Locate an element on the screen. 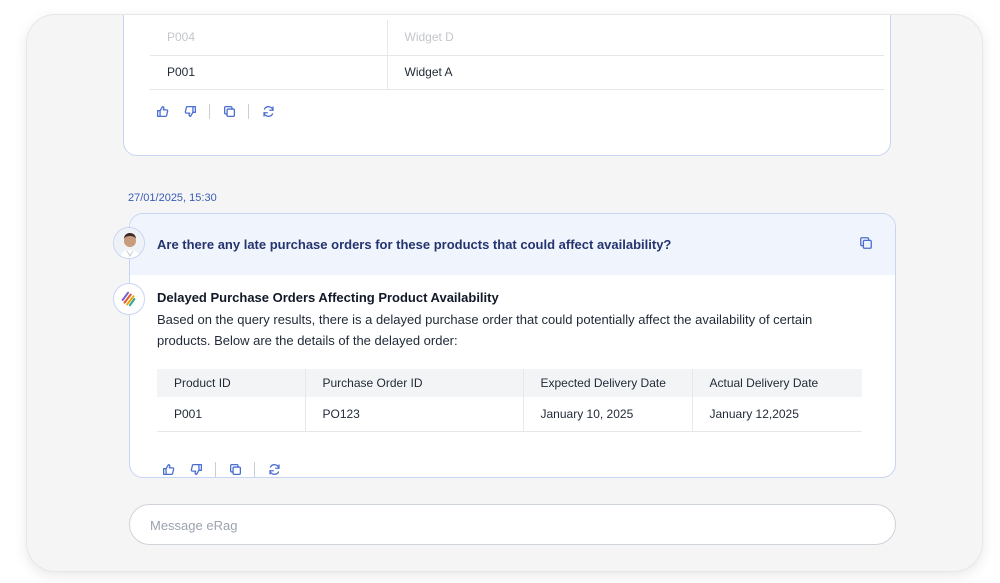 The image size is (1000, 583). erag-logo-icon is located at coordinates (129, 299).